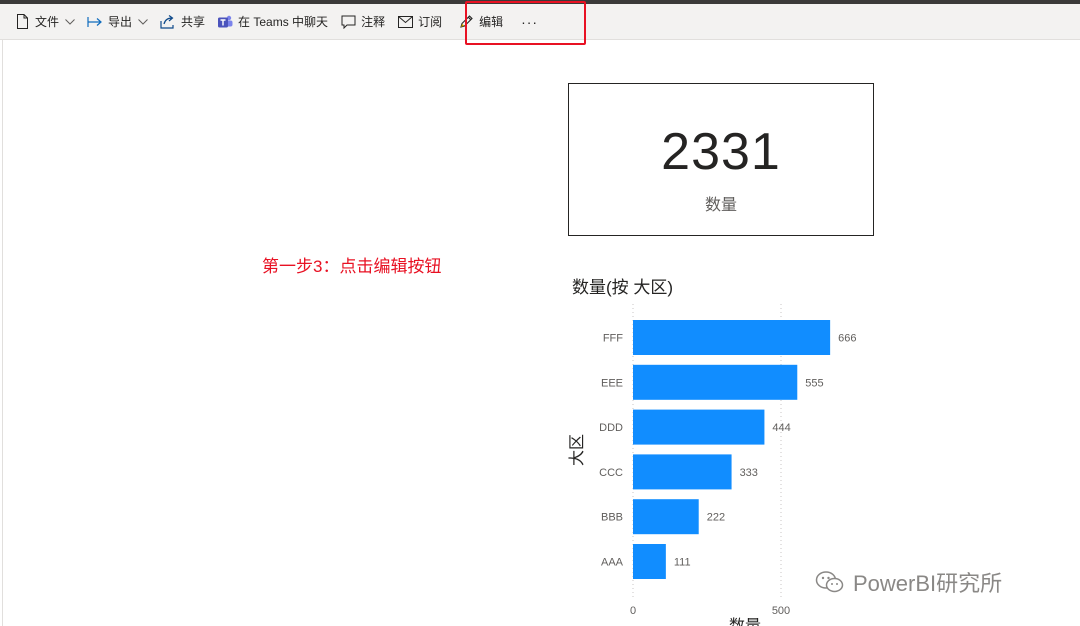  Describe the element at coordinates (2, 333) in the screenshot. I see `canvas-left-border` at that location.